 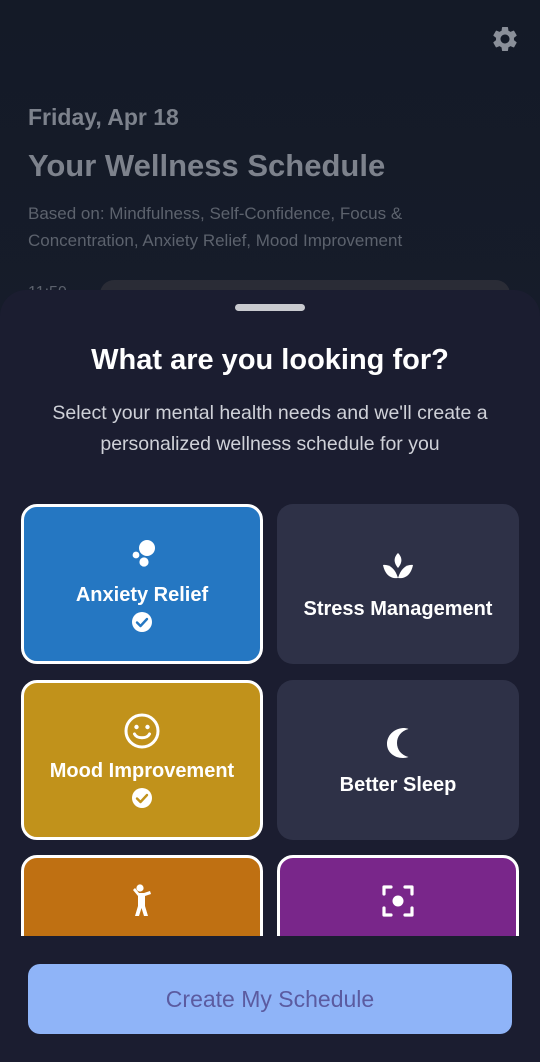 What do you see at coordinates (505, 39) in the screenshot?
I see `settings-gear-icon` at bounding box center [505, 39].